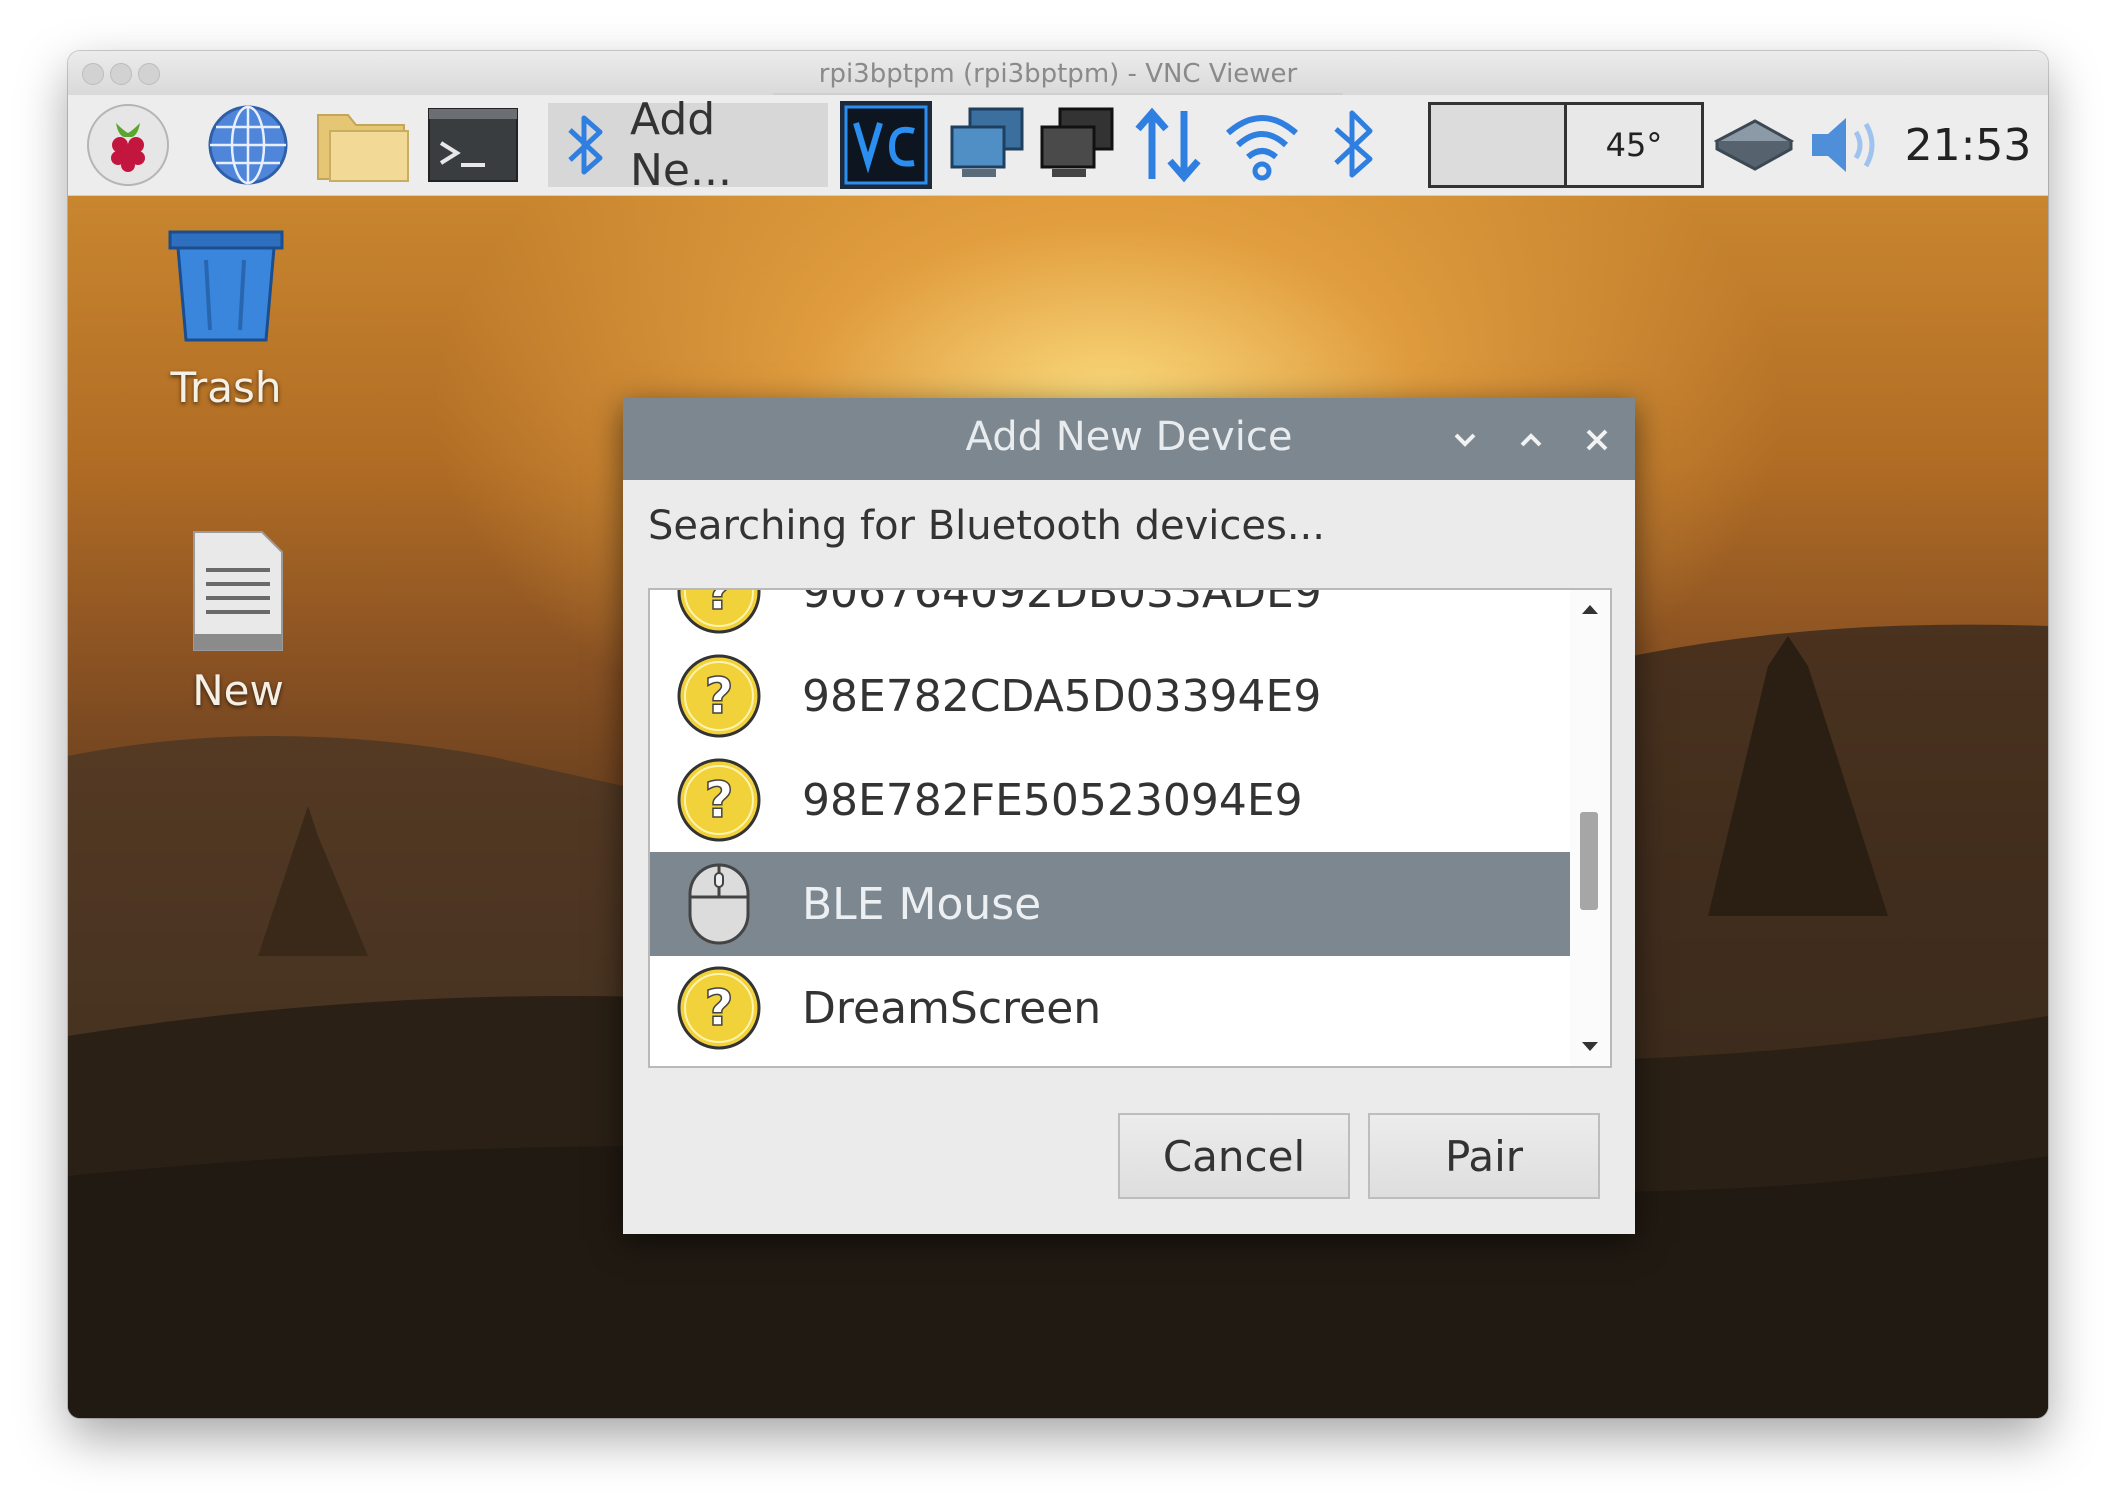 This screenshot has height=1500, width=2116. I want to click on cpu-temperature-value: 45°, so click(1634, 145).